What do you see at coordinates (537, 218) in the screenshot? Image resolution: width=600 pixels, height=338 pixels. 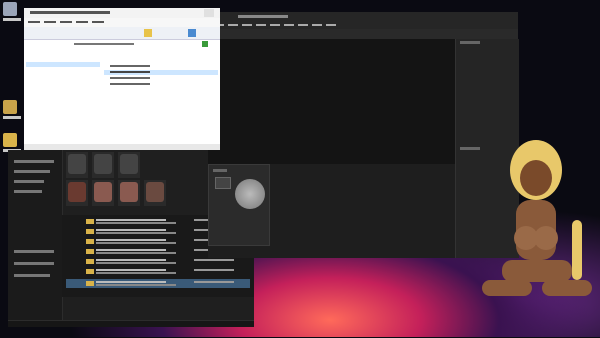 I see `character-illustration` at bounding box center [537, 218].